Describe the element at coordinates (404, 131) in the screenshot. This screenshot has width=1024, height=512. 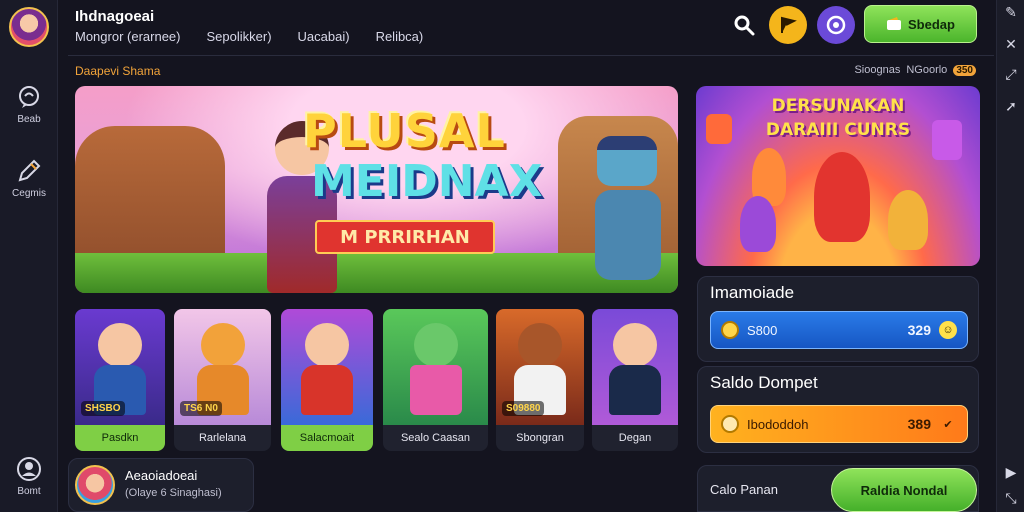
I see `banner-title: PLUSAL` at that location.